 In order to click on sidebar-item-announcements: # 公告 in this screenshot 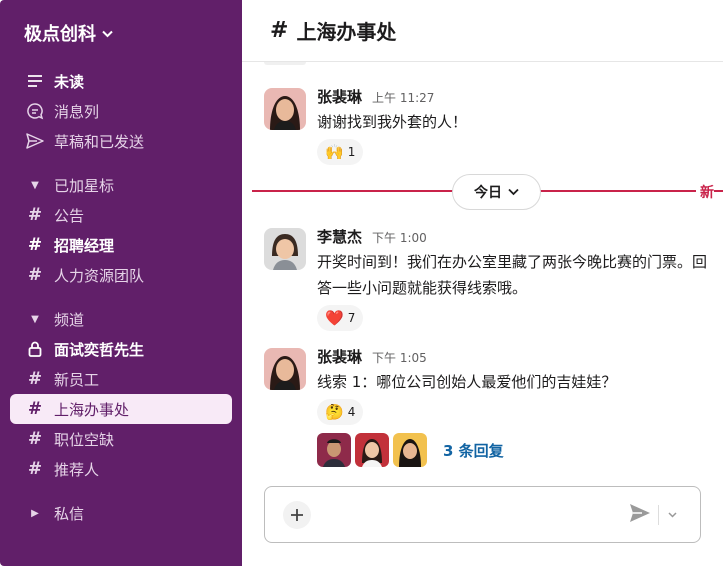, I will do `click(121, 215)`.